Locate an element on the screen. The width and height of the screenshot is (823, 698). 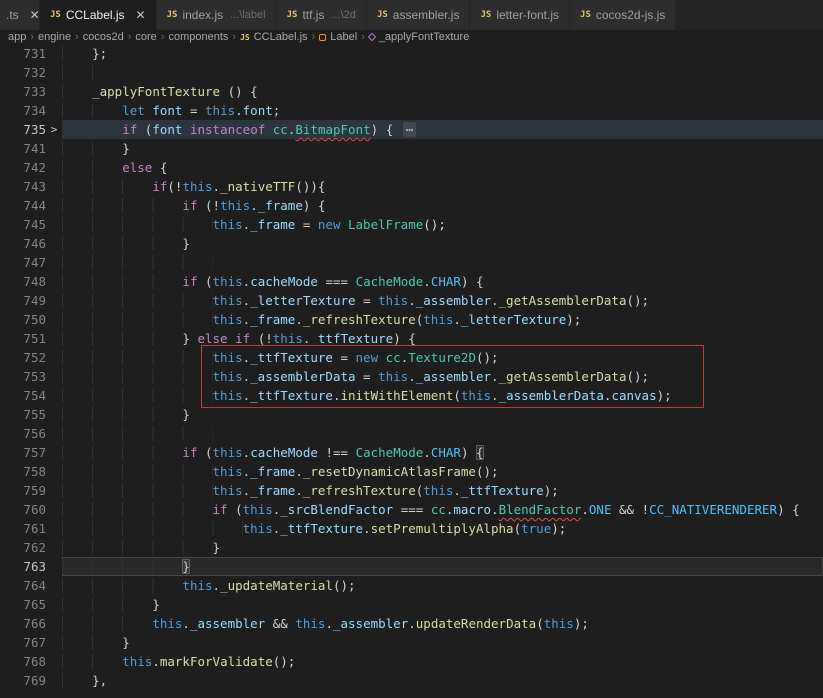
code-text: this._ttfTexture = new cc.Texture2D(); is located at coordinates (442, 357).